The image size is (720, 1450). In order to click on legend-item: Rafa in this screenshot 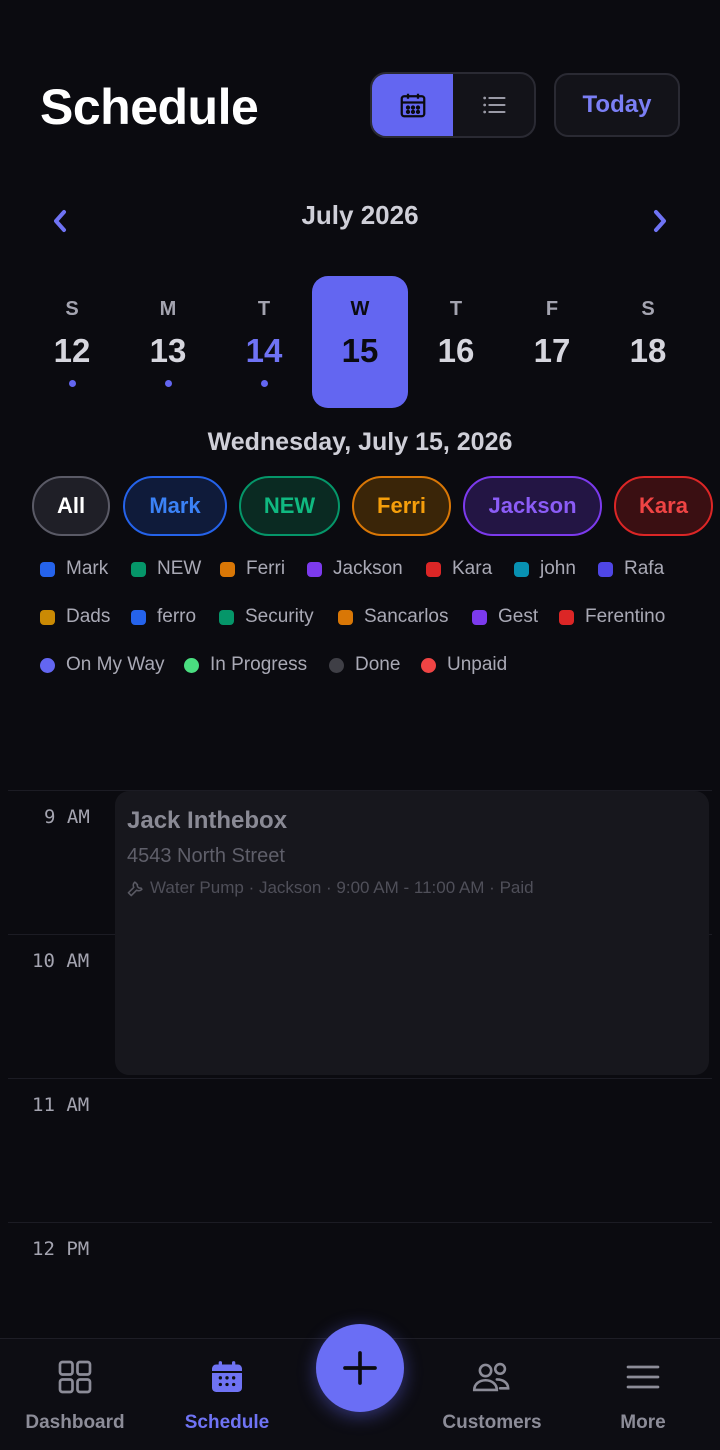, I will do `click(631, 569)`.